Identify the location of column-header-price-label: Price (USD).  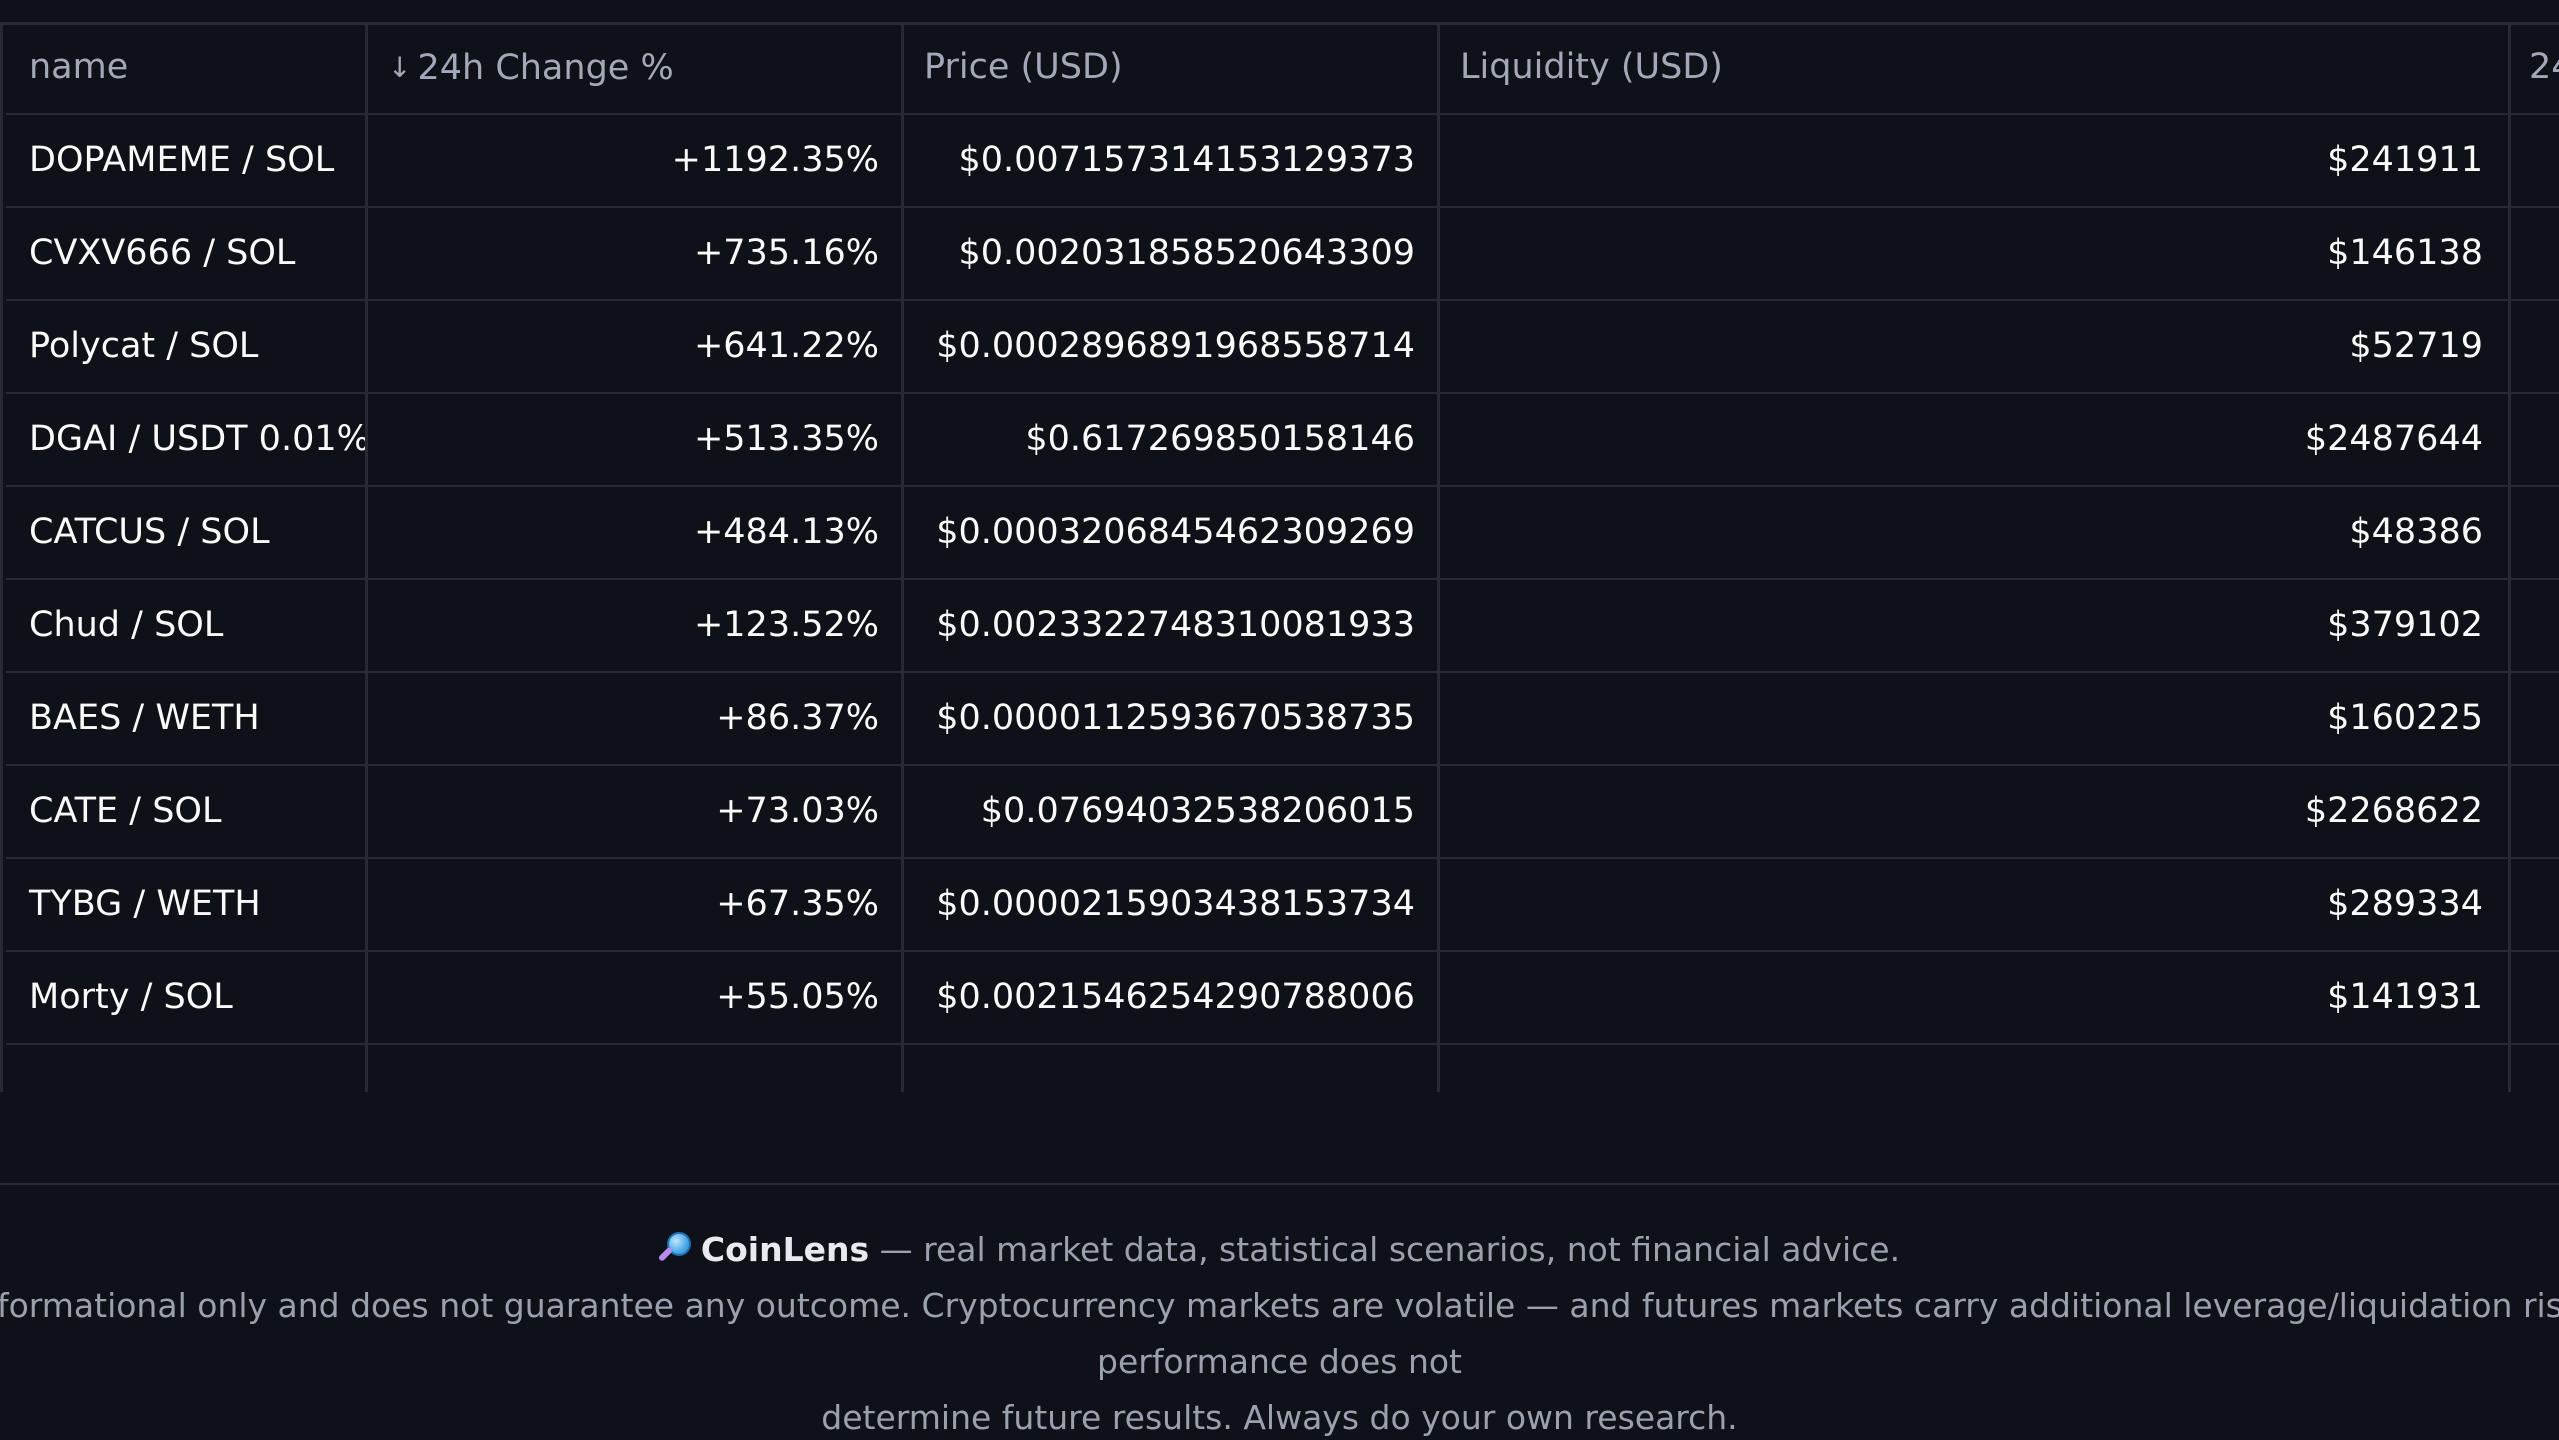
(1023, 67).